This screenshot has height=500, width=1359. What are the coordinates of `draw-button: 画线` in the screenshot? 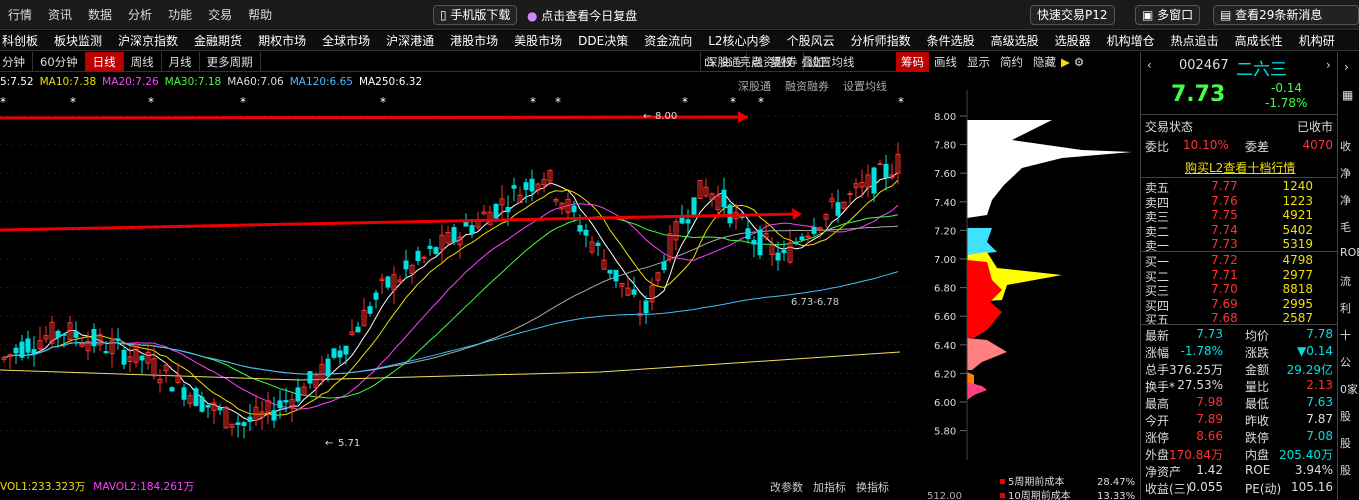 It's located at (945, 62).